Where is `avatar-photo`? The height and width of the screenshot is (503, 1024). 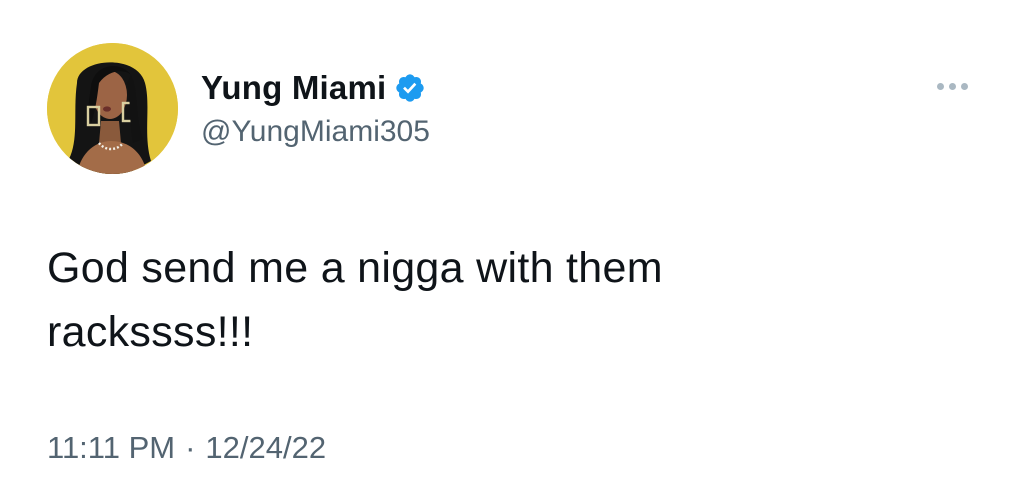
avatar-photo is located at coordinates (112, 108).